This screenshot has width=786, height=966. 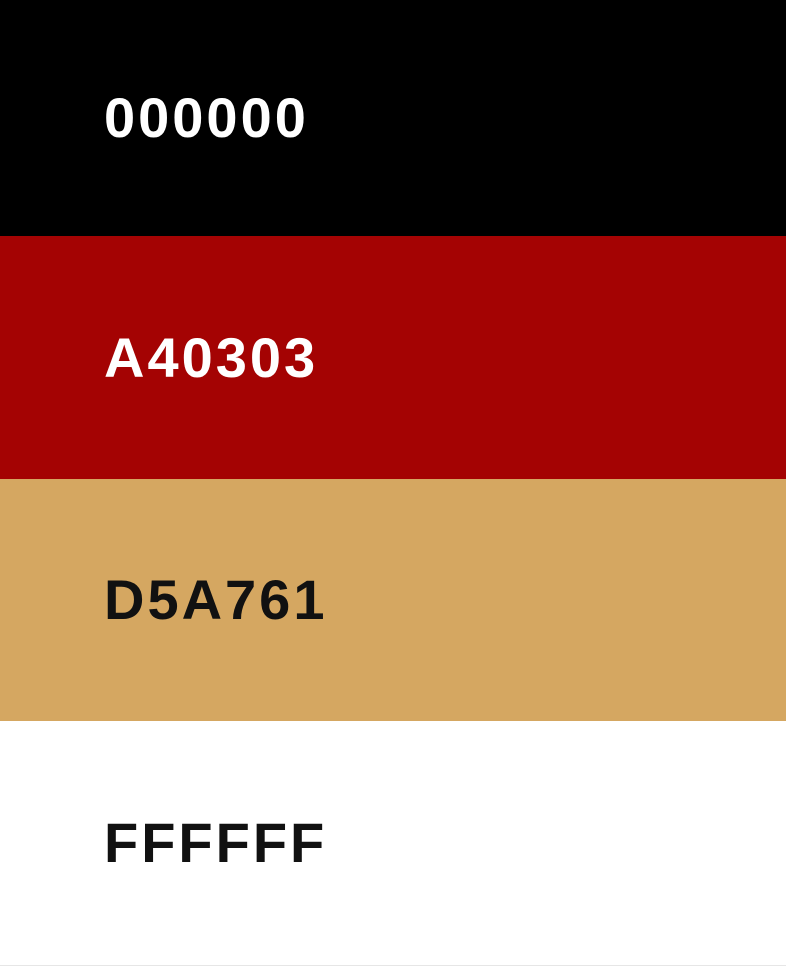 What do you see at coordinates (216, 599) in the screenshot?
I see `swatch-hex-label: D5A761` at bounding box center [216, 599].